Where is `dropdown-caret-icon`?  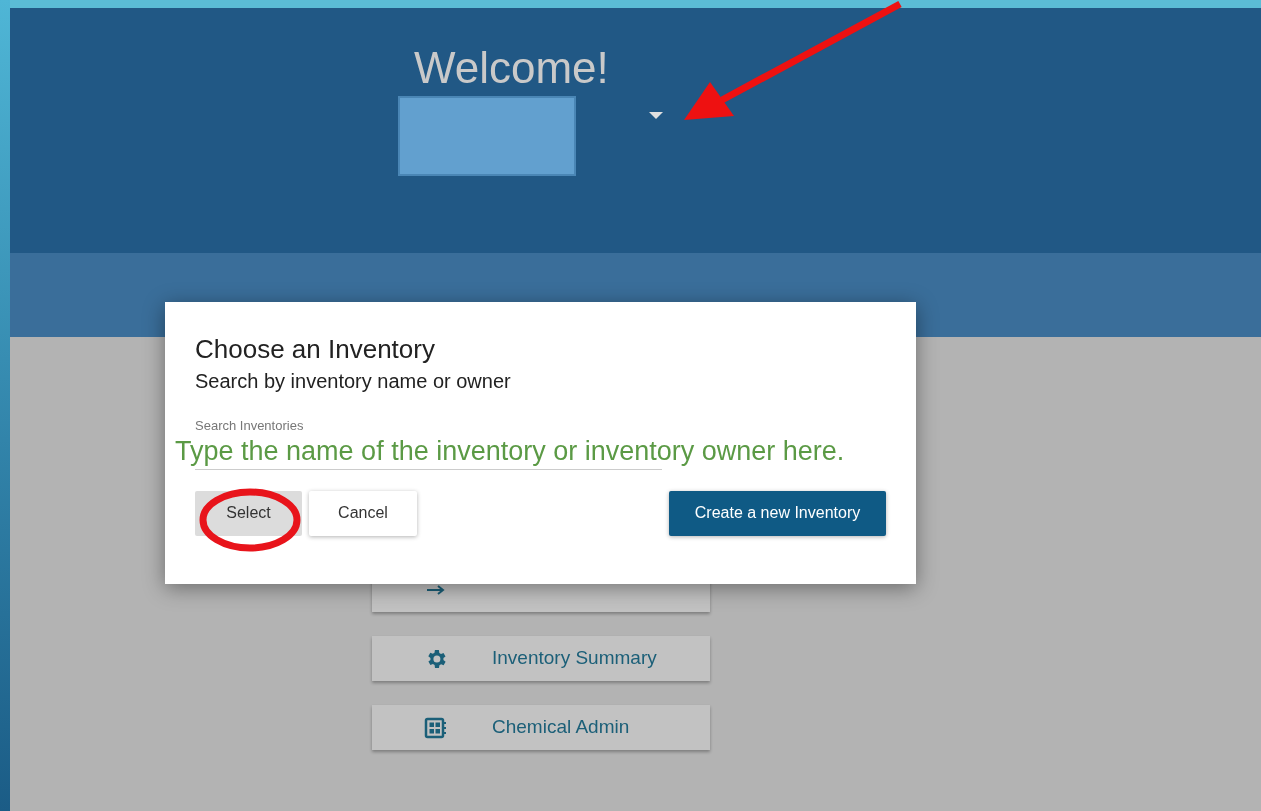
dropdown-caret-icon is located at coordinates (656, 116).